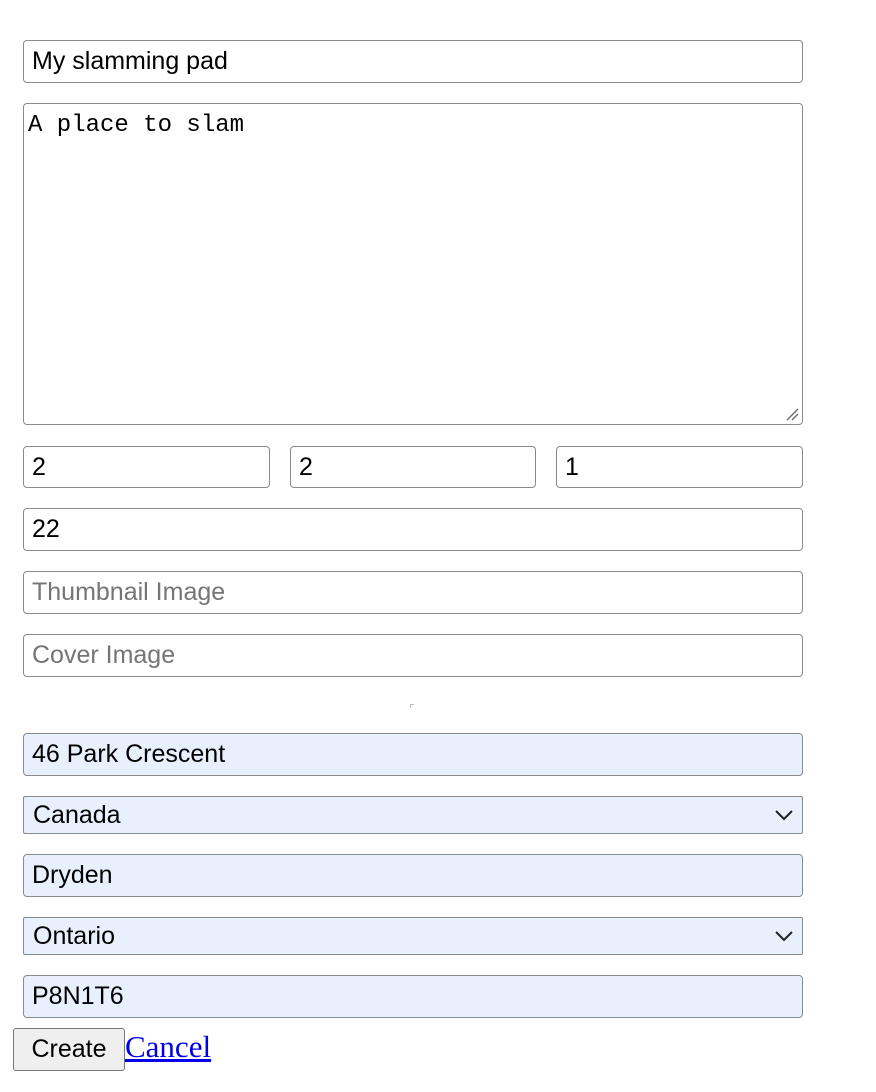 The width and height of the screenshot is (876, 1092). What do you see at coordinates (413, 592) in the screenshot?
I see `thumbnail-image-input` at bounding box center [413, 592].